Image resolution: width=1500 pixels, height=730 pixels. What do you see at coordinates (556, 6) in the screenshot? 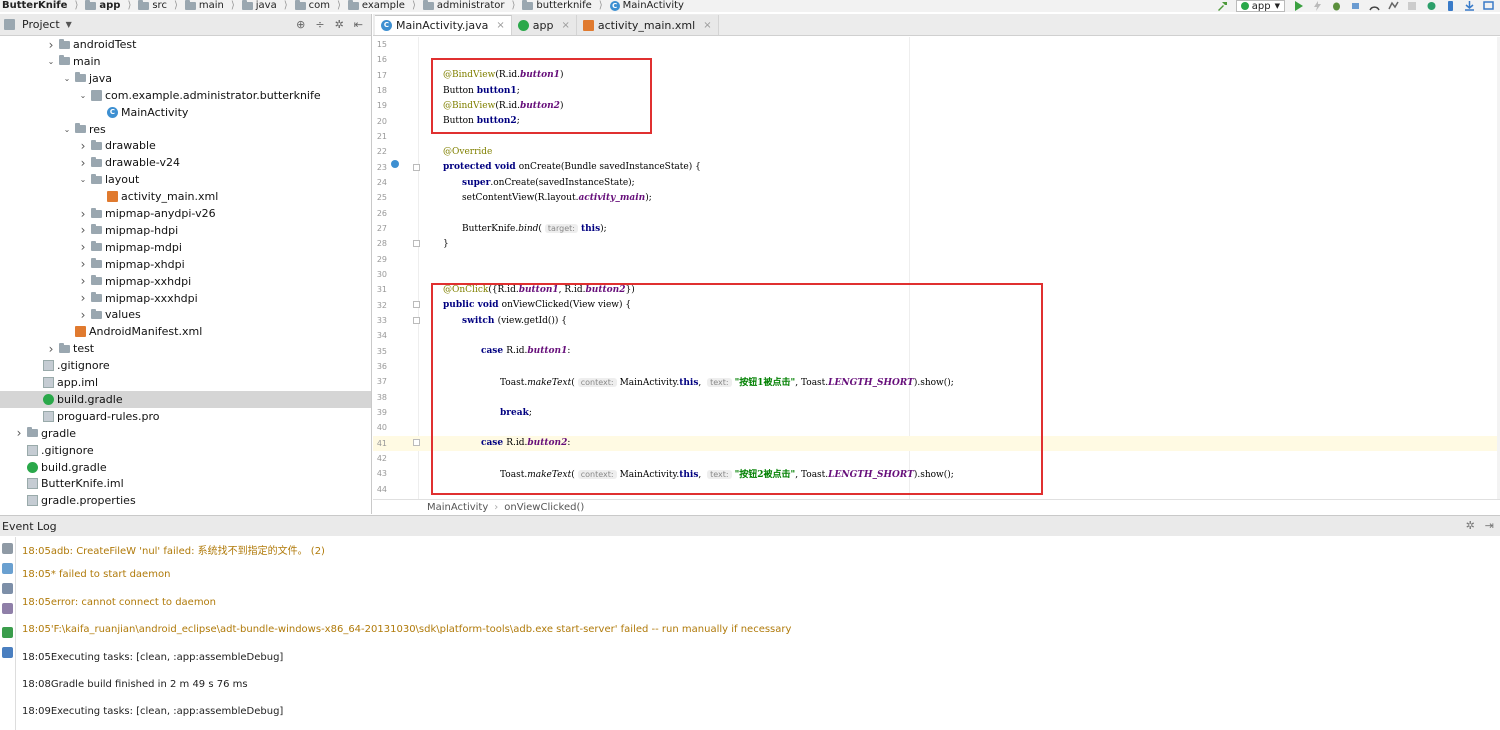
I see `breadcrumb-item: butterknife` at bounding box center [556, 6].